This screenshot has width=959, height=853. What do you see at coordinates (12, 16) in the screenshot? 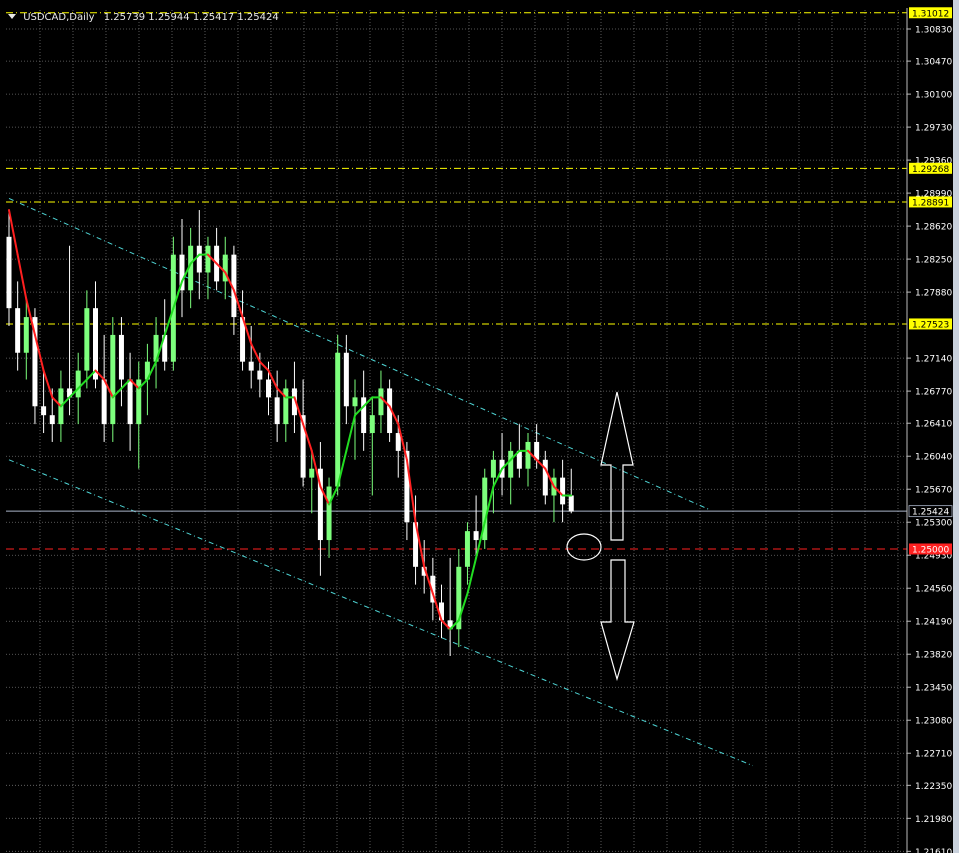
I see `dropdown-triangle-icon` at bounding box center [12, 16].